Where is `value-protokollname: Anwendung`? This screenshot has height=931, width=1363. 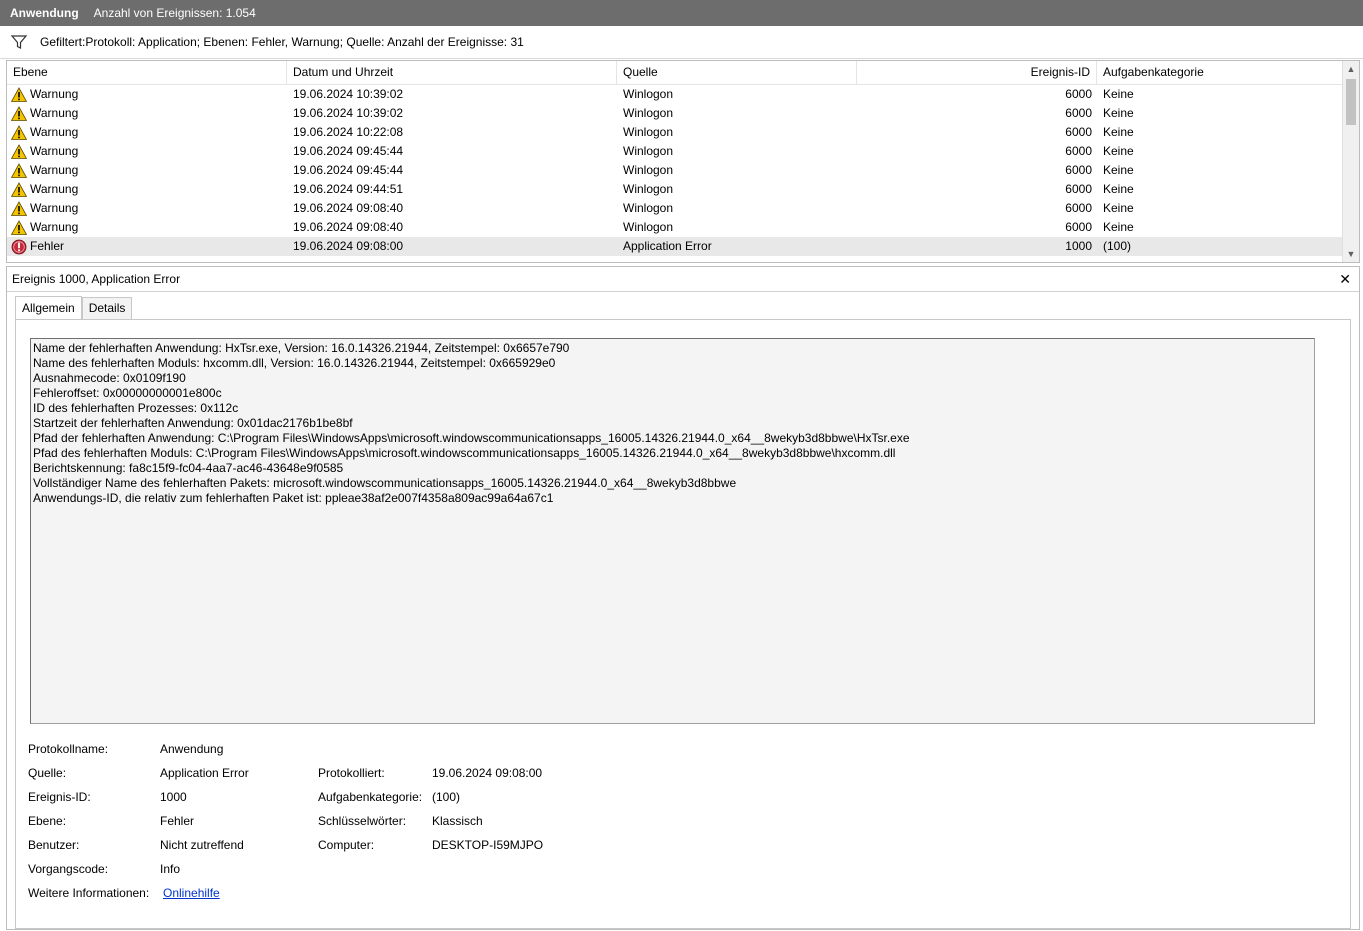 value-protokollname: Anwendung is located at coordinates (192, 749).